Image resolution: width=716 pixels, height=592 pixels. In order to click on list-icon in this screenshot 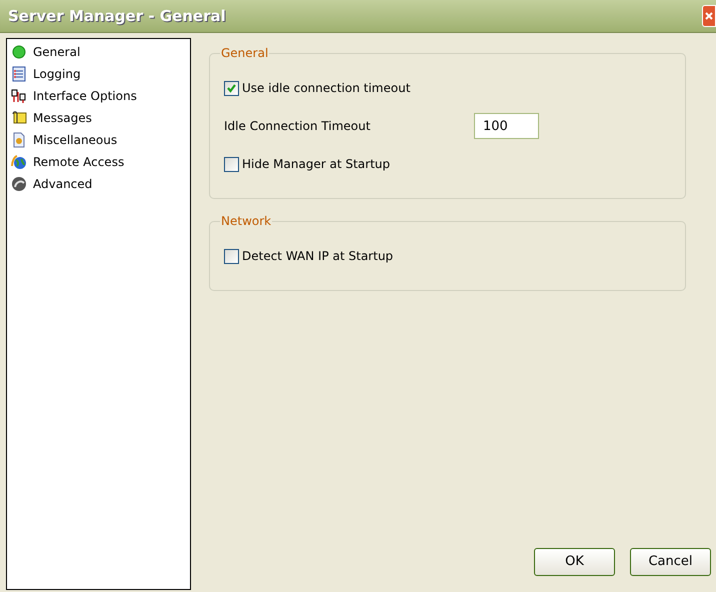, I will do `click(19, 74)`.